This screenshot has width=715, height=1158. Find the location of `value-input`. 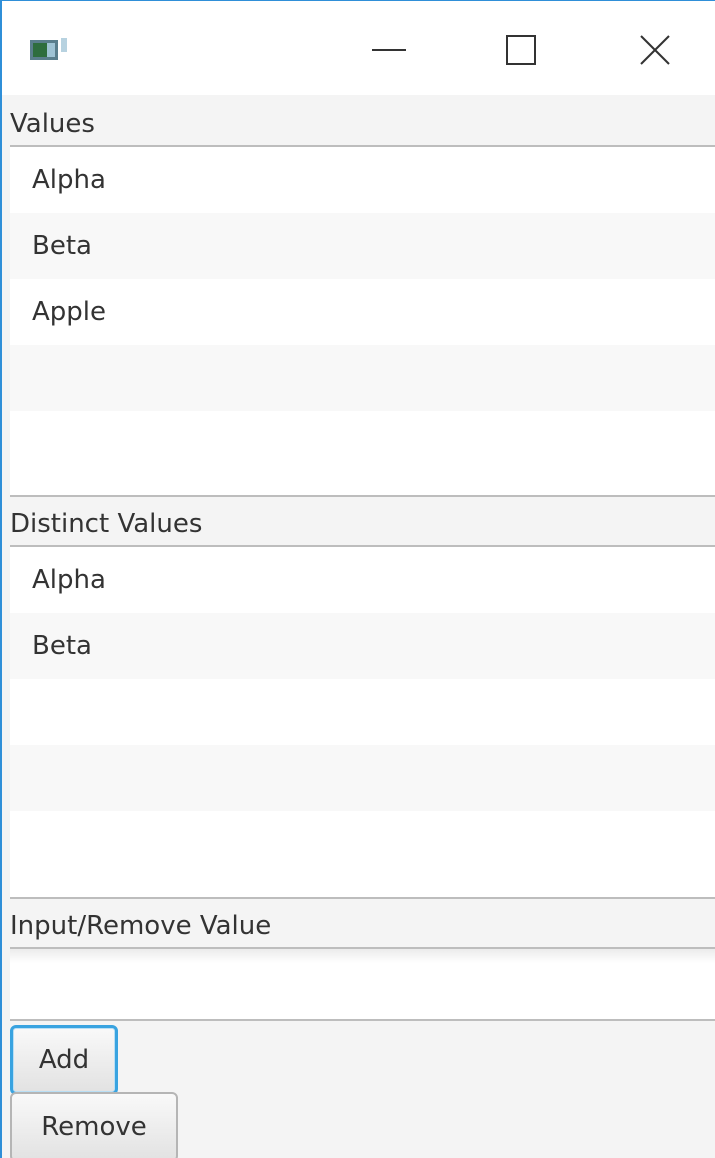

value-input is located at coordinates (362, 984).